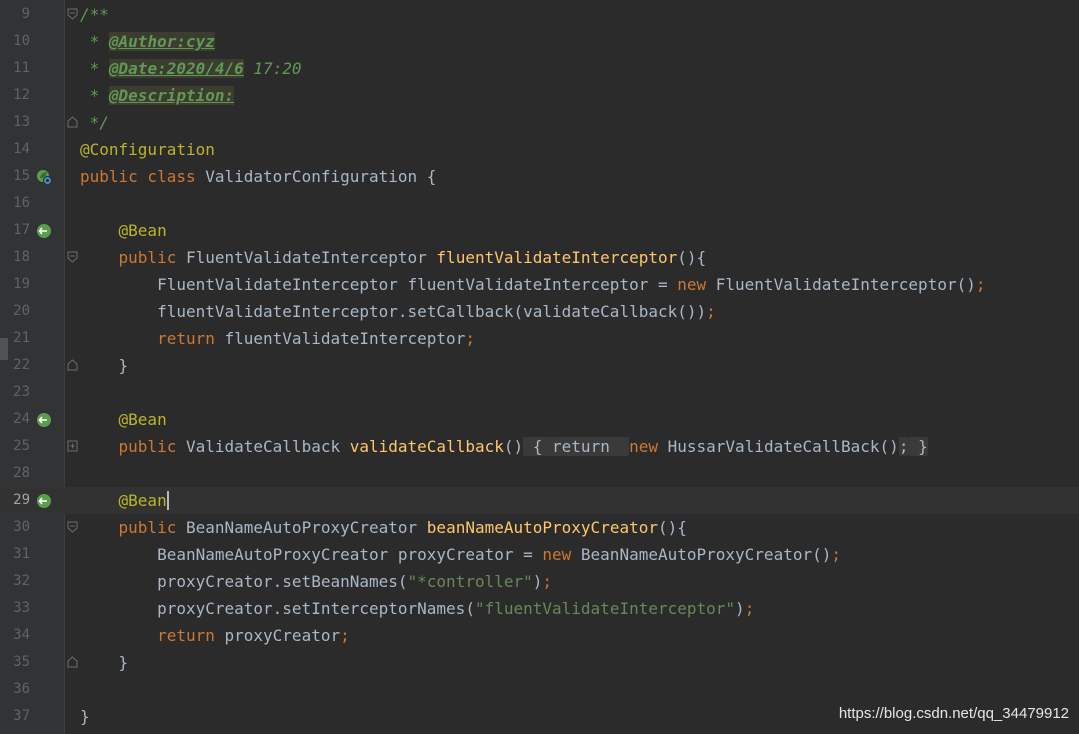 Image resolution: width=1079 pixels, height=734 pixels. I want to click on line-number: 29, so click(21, 500).